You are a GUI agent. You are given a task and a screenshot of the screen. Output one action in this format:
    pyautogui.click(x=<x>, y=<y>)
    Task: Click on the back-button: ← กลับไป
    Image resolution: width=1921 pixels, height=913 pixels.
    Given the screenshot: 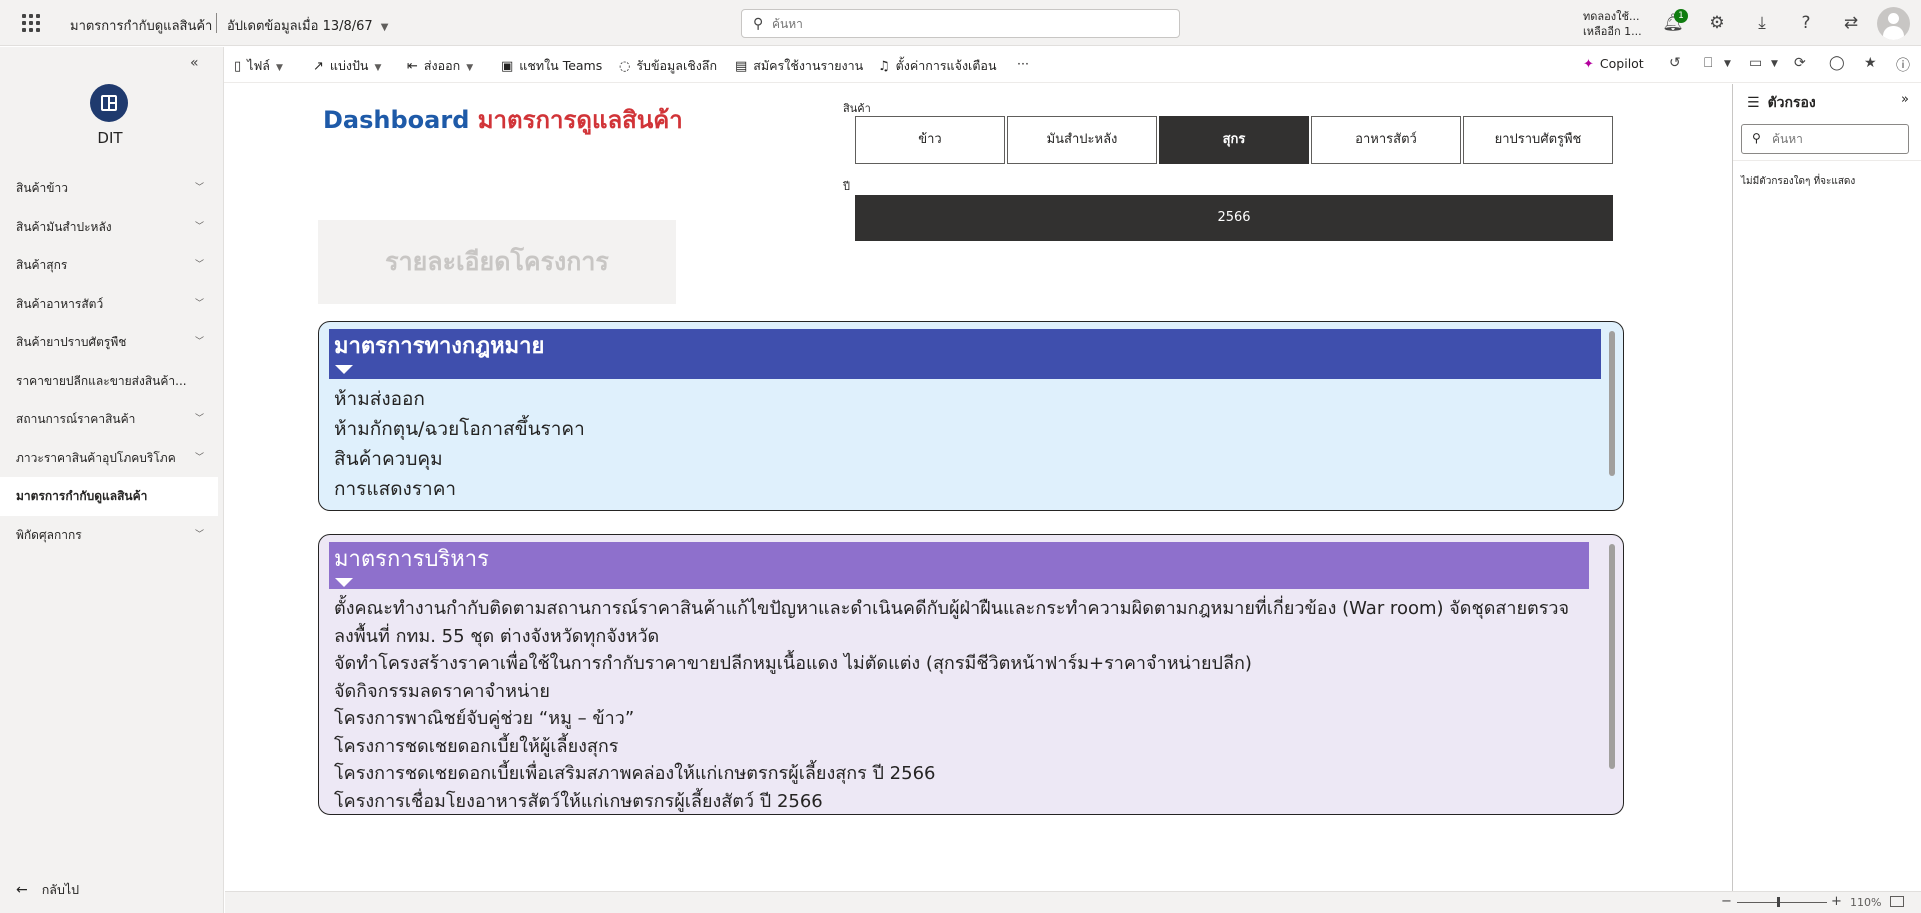 What is the action you would take?
    pyautogui.click(x=47, y=890)
    